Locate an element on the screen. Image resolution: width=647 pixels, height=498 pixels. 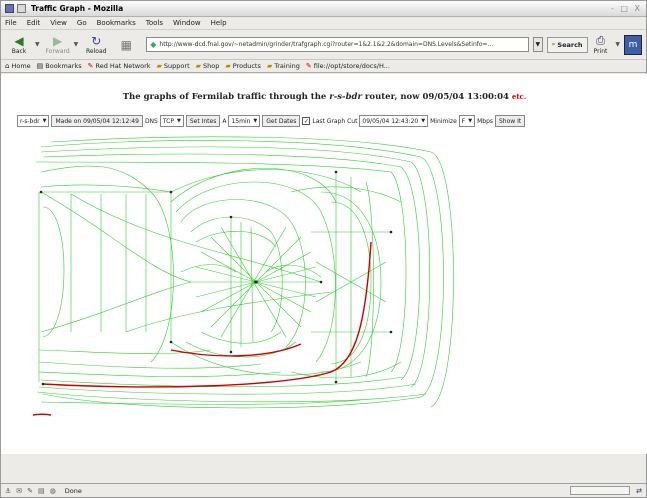
forward-dropdown-icon: ▼ is located at coordinates (76, 44).